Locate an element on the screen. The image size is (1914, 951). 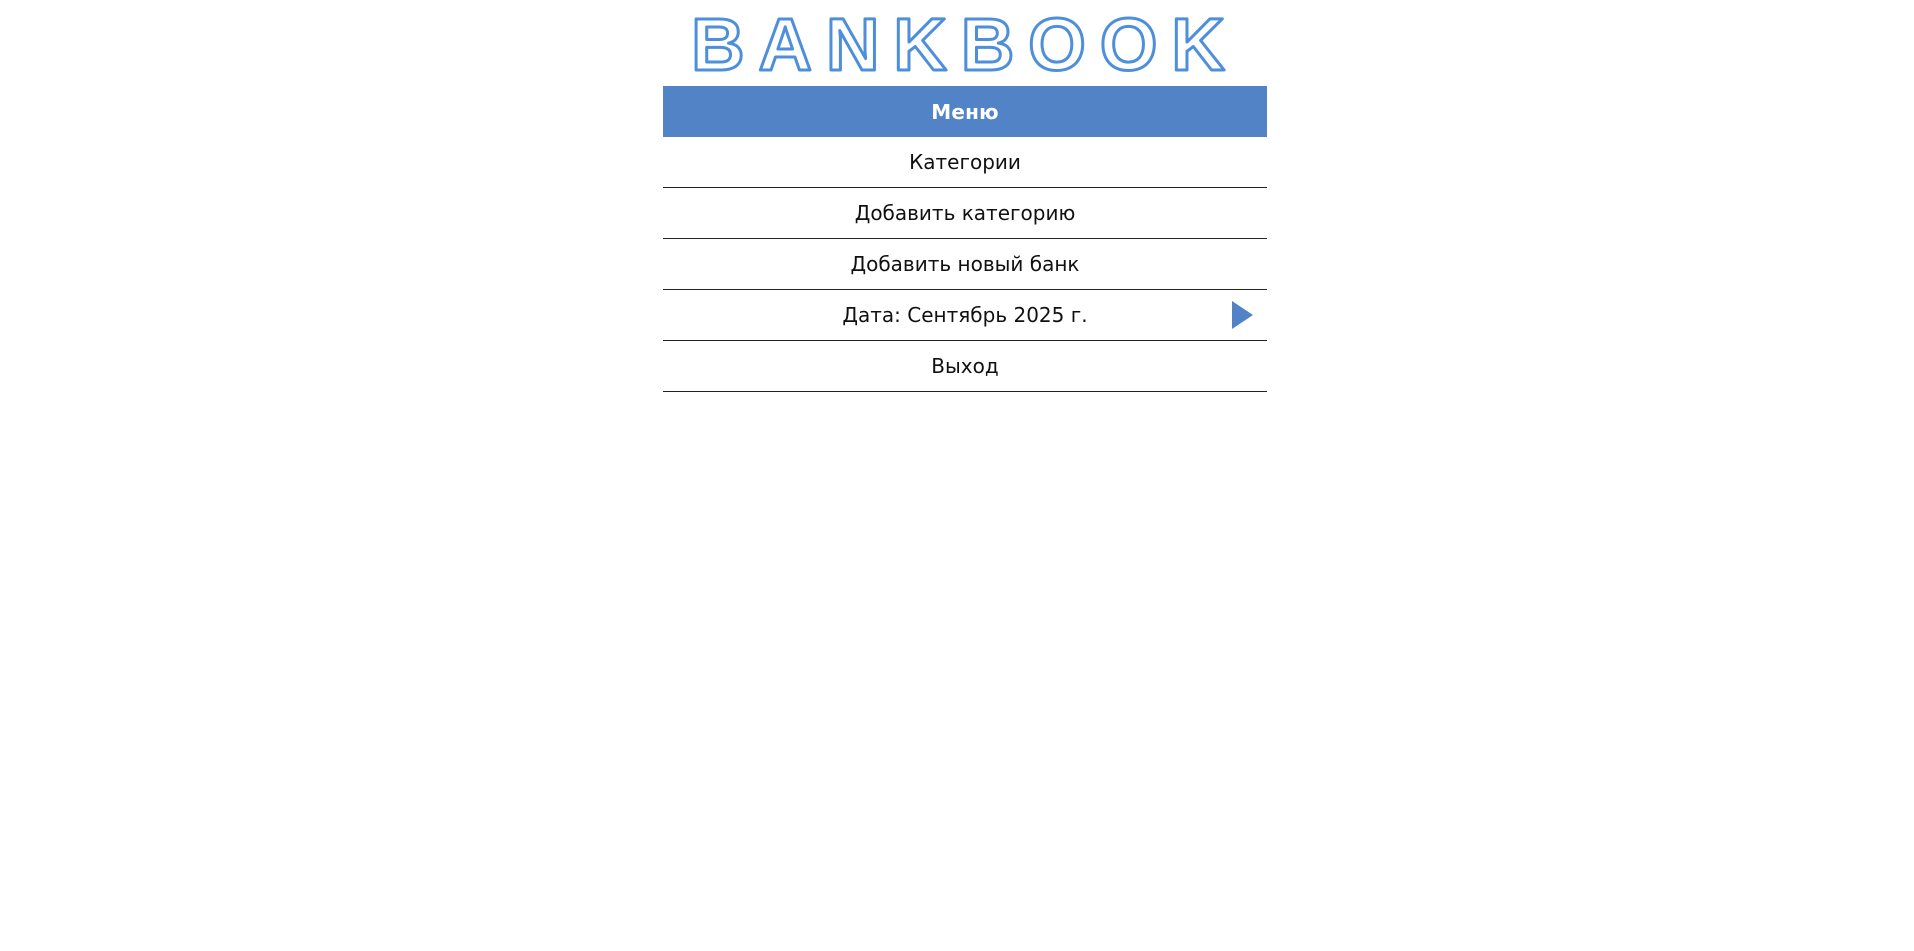
menu-item-add-category: Добавить категорию is located at coordinates (965, 213).